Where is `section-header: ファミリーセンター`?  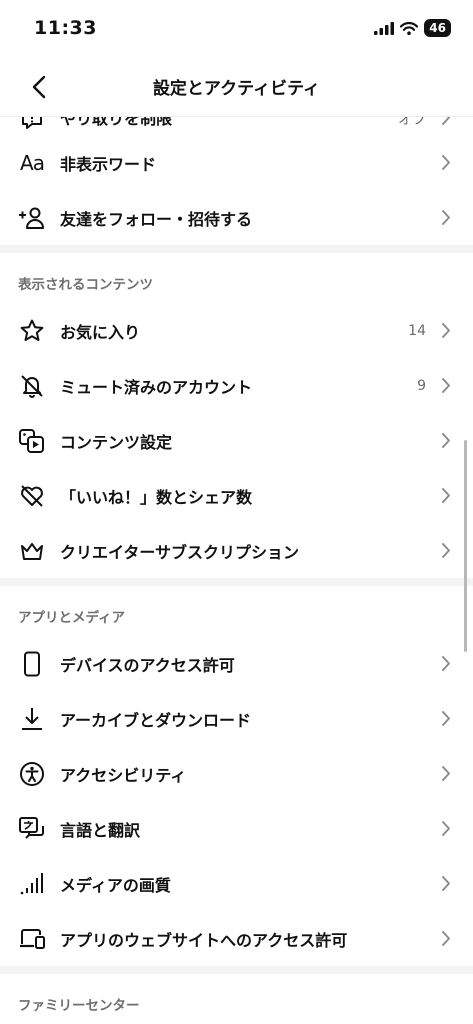
section-header: ファミリーセンター is located at coordinates (236, 999).